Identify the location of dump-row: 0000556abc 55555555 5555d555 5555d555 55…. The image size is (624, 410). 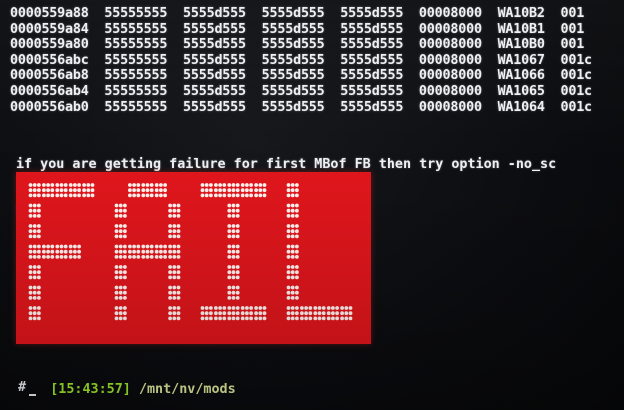
(301, 61).